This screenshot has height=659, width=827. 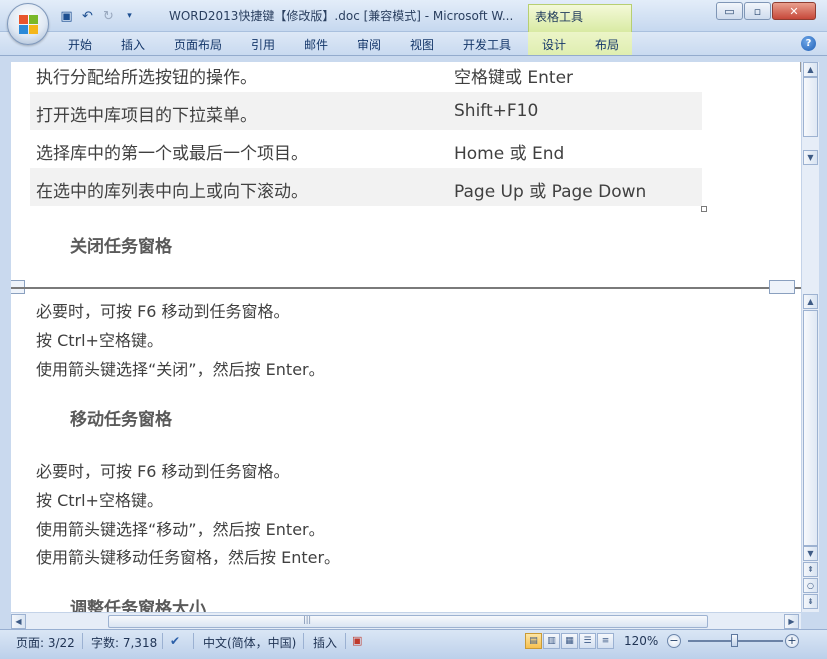 What do you see at coordinates (366, 111) in the screenshot?
I see `table-row: 打开选中库项目的下拉菜单。 Shift+F10` at bounding box center [366, 111].